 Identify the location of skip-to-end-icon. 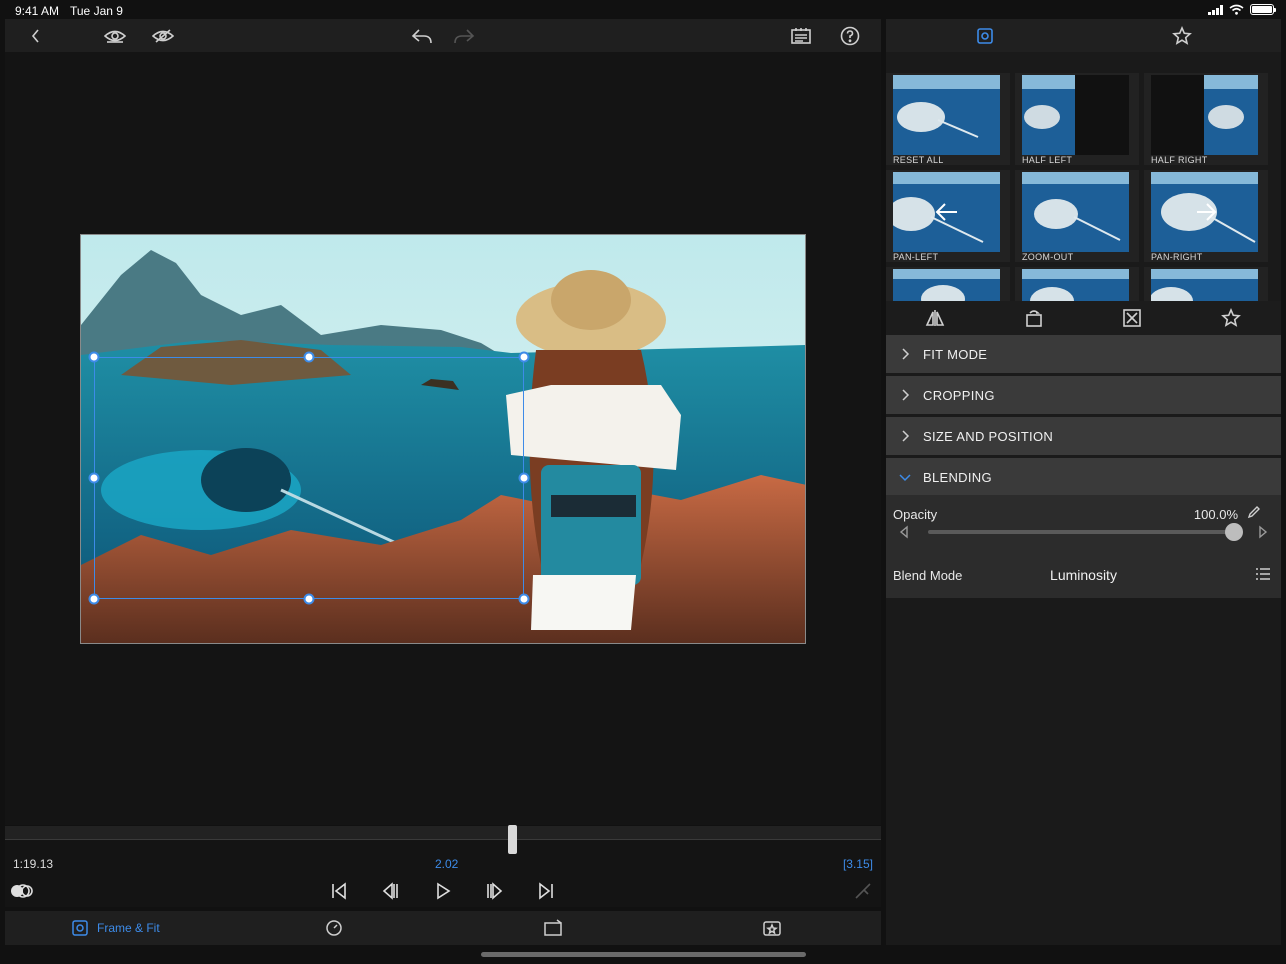
(546, 891).